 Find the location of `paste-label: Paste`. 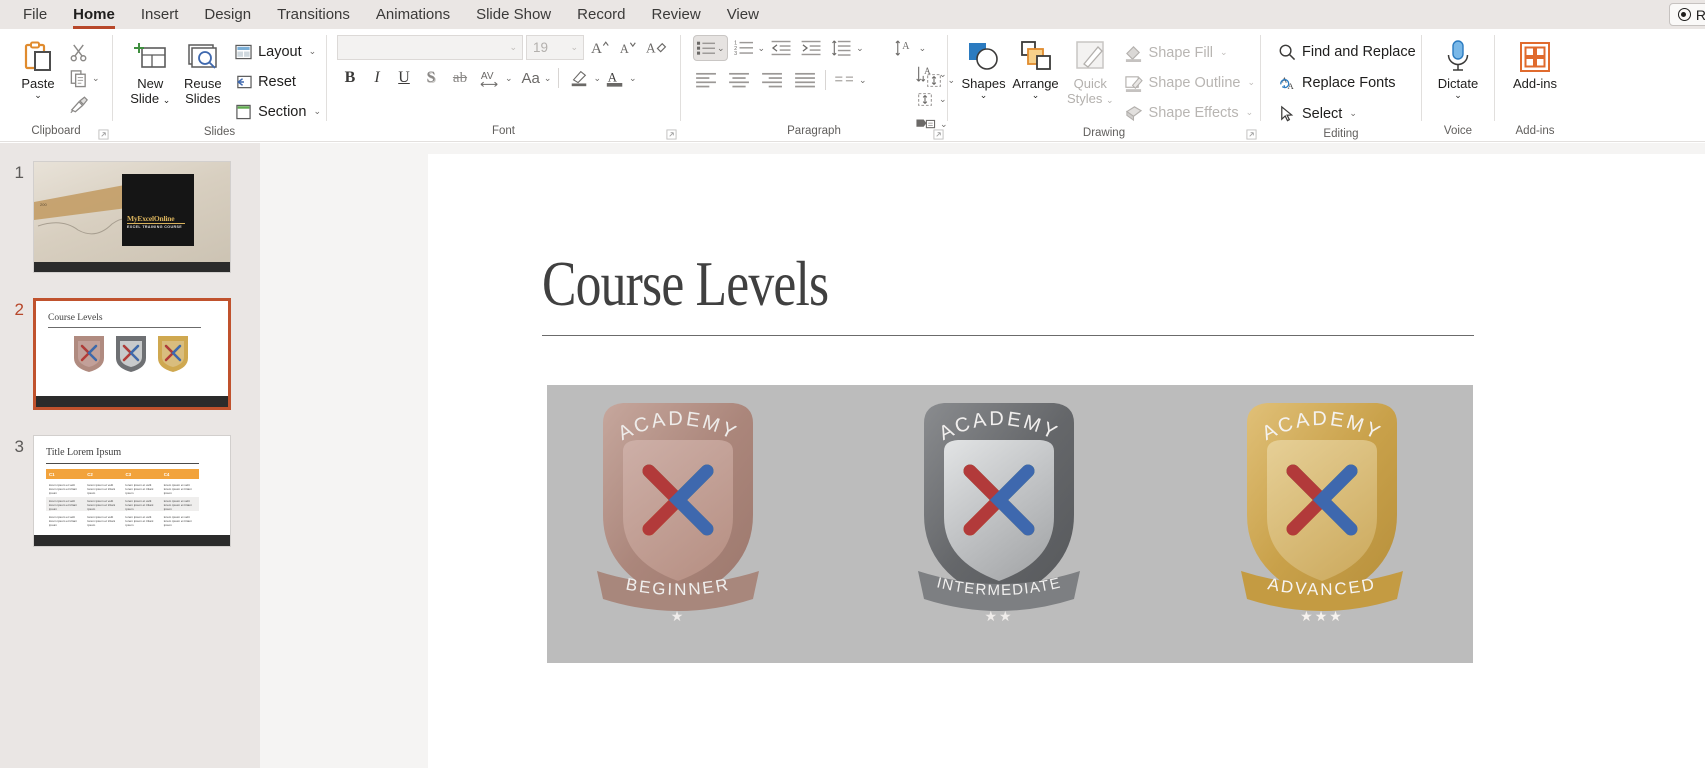

paste-label: Paste is located at coordinates (38, 83).